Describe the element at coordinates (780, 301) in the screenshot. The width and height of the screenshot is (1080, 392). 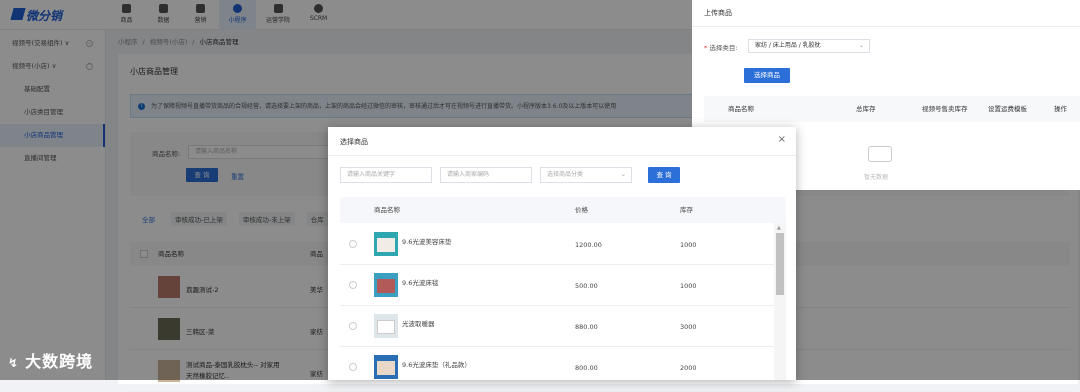
I see `scrollbar: ▲` at that location.